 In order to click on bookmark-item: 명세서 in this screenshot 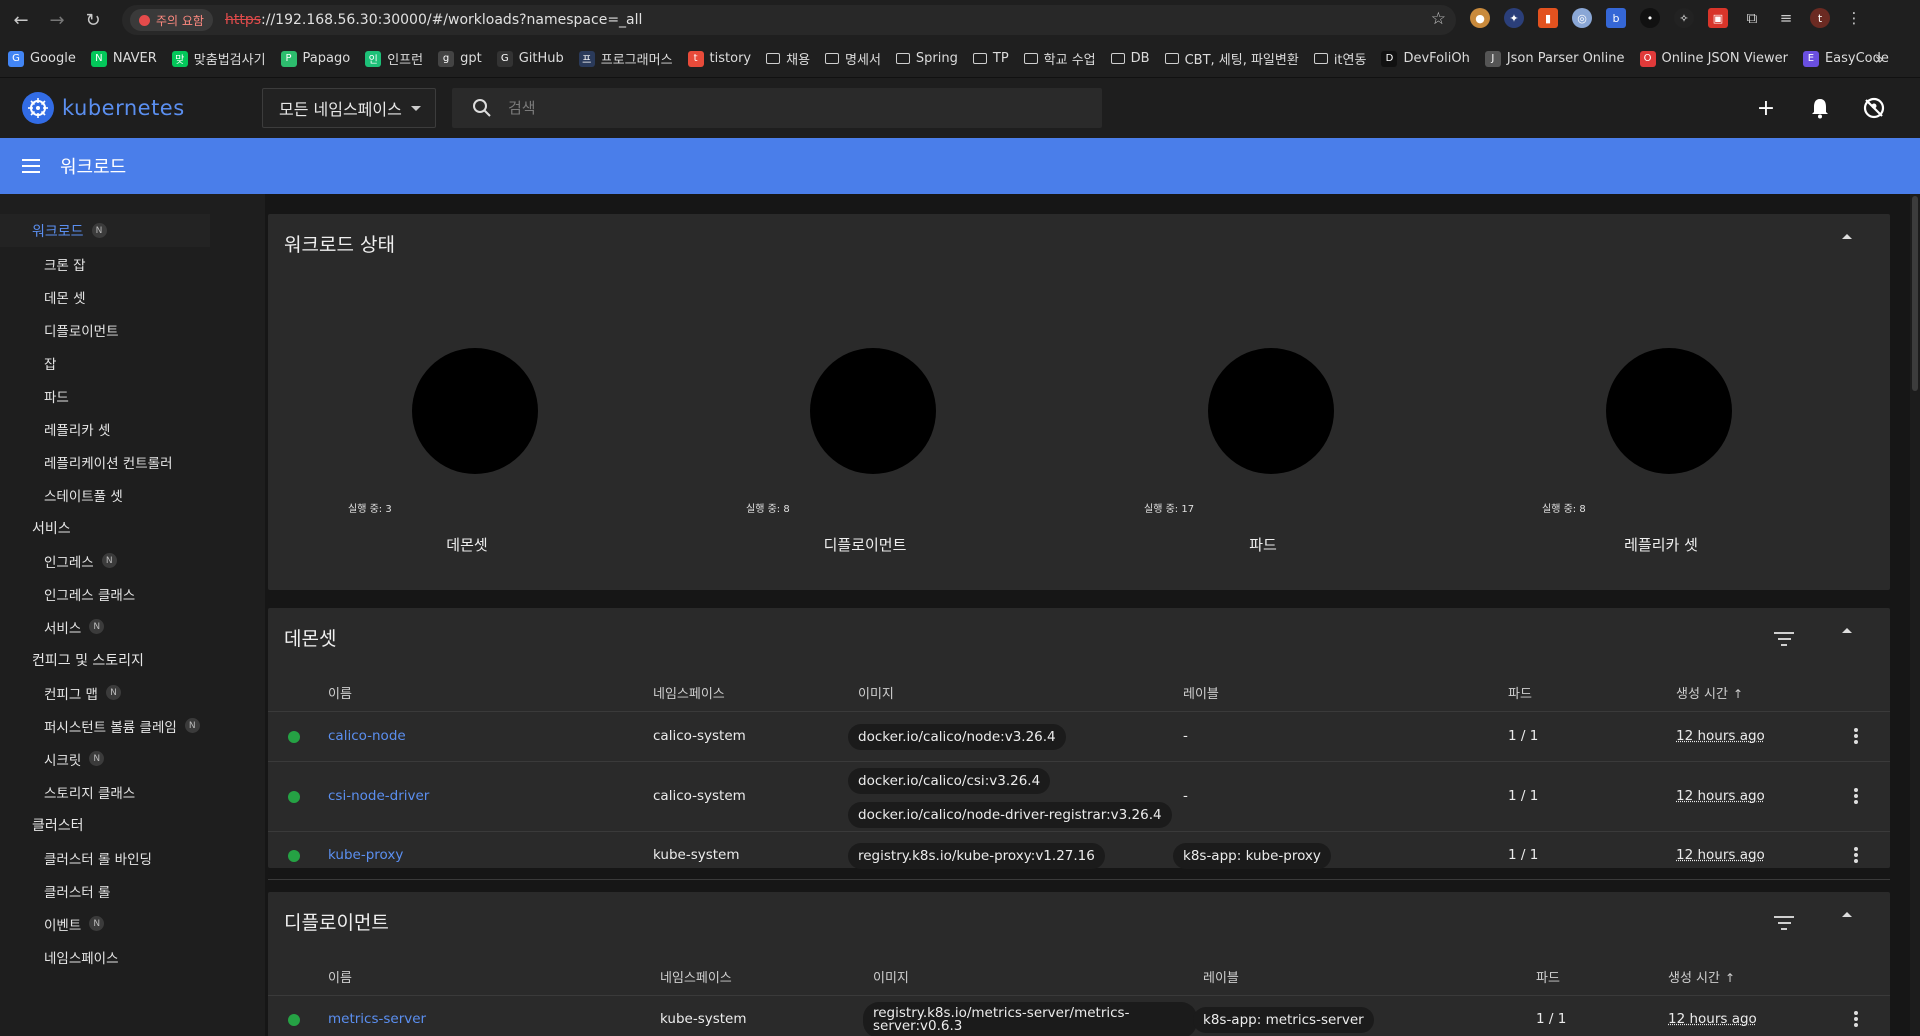, I will do `click(853, 58)`.